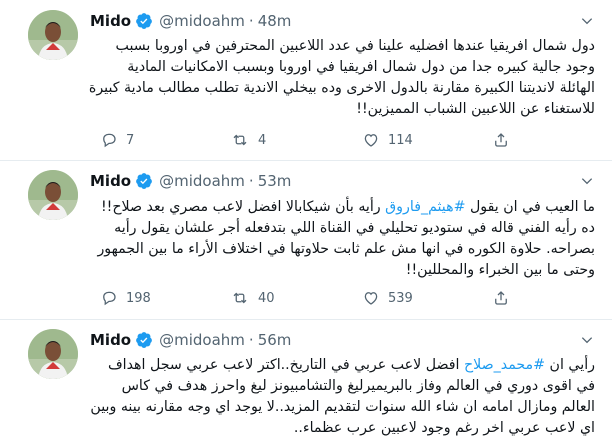 Image resolution: width=612 pixels, height=445 pixels. Describe the element at coordinates (504, 365) in the screenshot. I see `hashtag-link: #محمد_صلاح` at that location.